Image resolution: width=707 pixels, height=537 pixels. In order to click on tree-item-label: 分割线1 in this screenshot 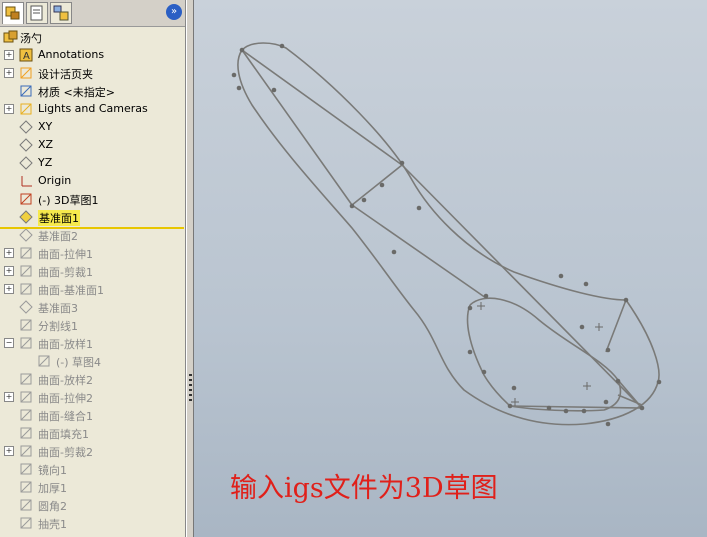, I will do `click(58, 326)`.